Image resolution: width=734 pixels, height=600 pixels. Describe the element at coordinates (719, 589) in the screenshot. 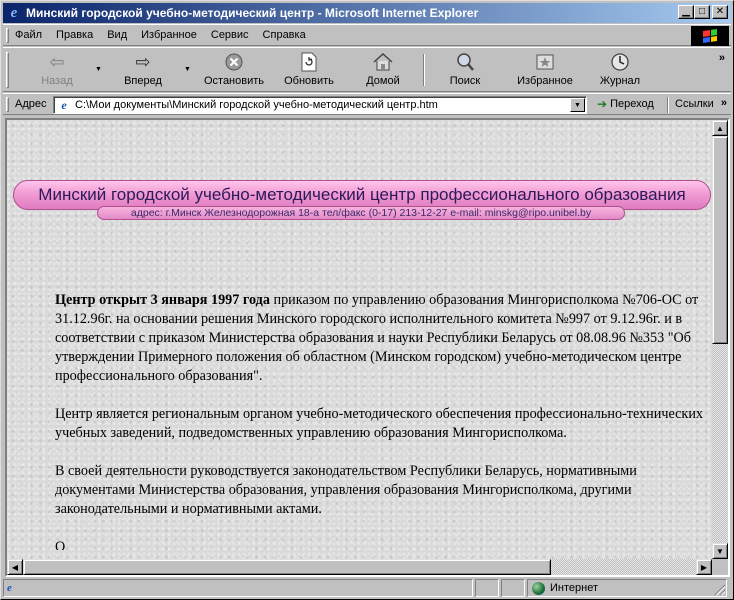

I see `resize-grip-icon` at that location.